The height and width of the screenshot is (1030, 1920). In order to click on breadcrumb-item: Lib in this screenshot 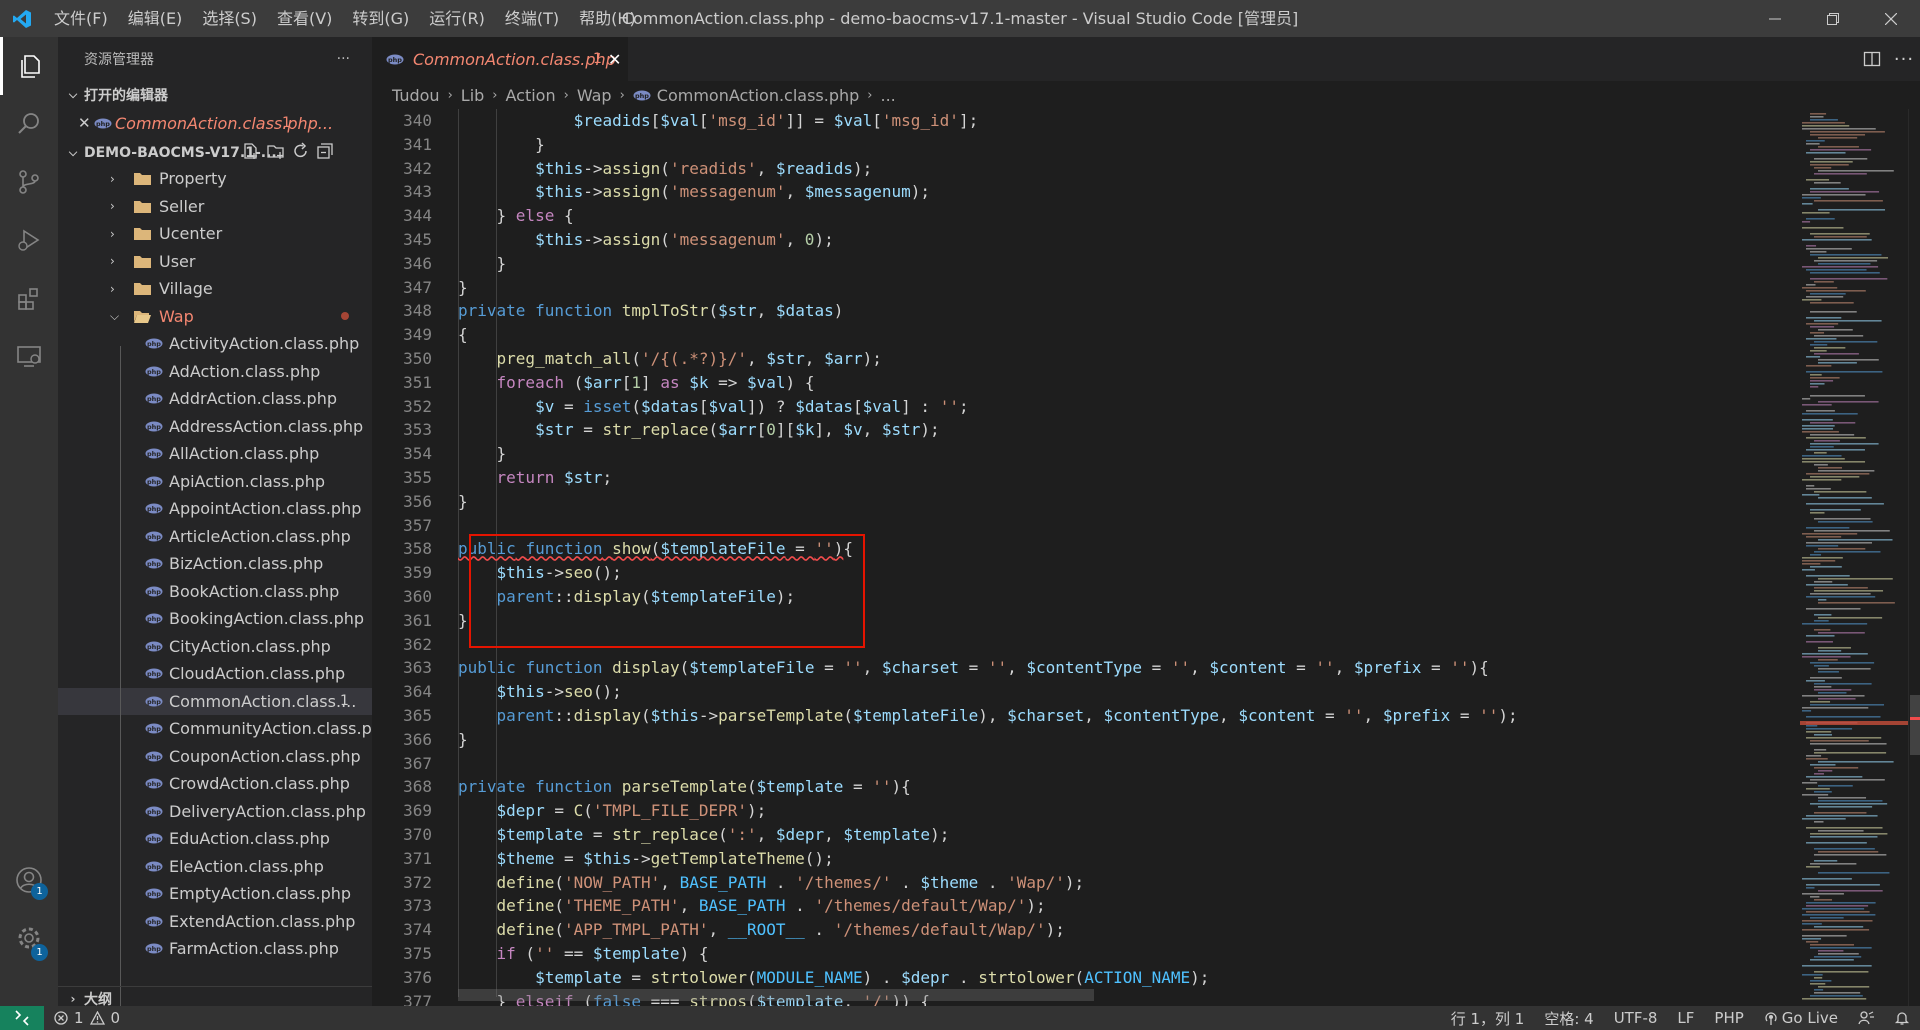, I will do `click(473, 95)`.